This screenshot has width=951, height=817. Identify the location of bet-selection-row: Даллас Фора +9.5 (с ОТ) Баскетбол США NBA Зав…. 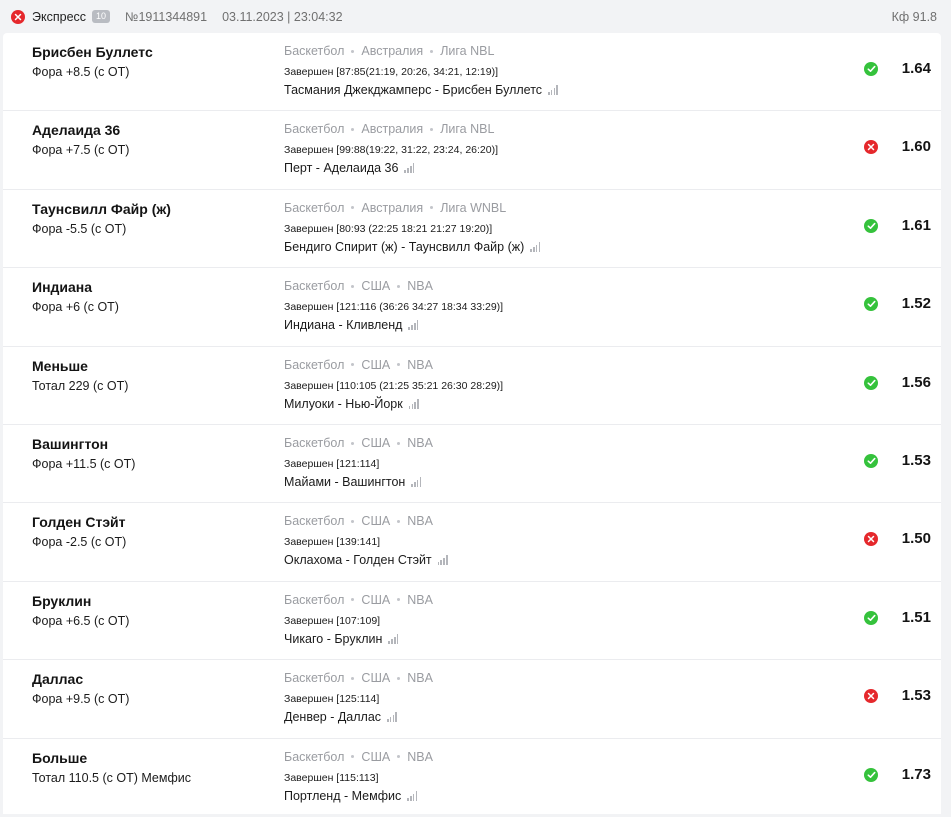
(472, 699).